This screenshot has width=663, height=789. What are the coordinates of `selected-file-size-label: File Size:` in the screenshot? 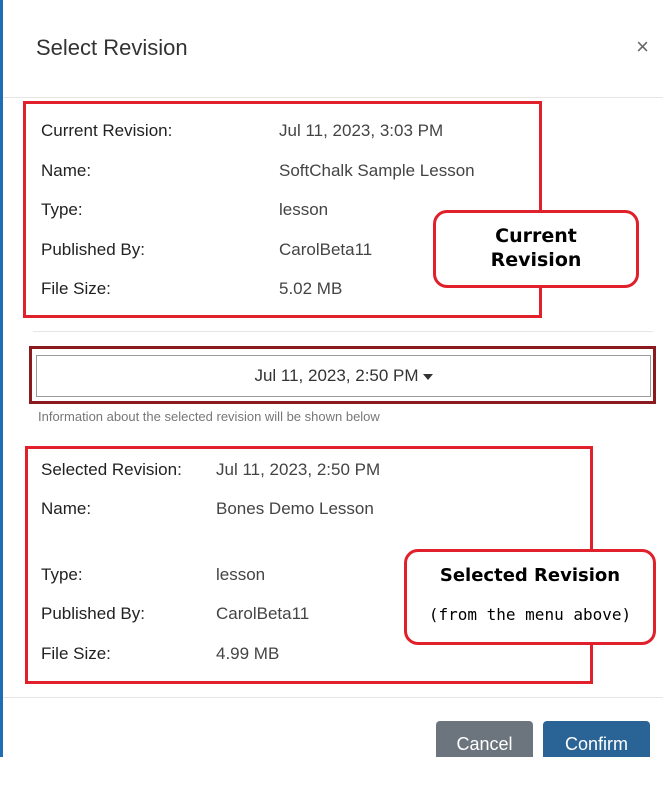 It's located at (76, 653).